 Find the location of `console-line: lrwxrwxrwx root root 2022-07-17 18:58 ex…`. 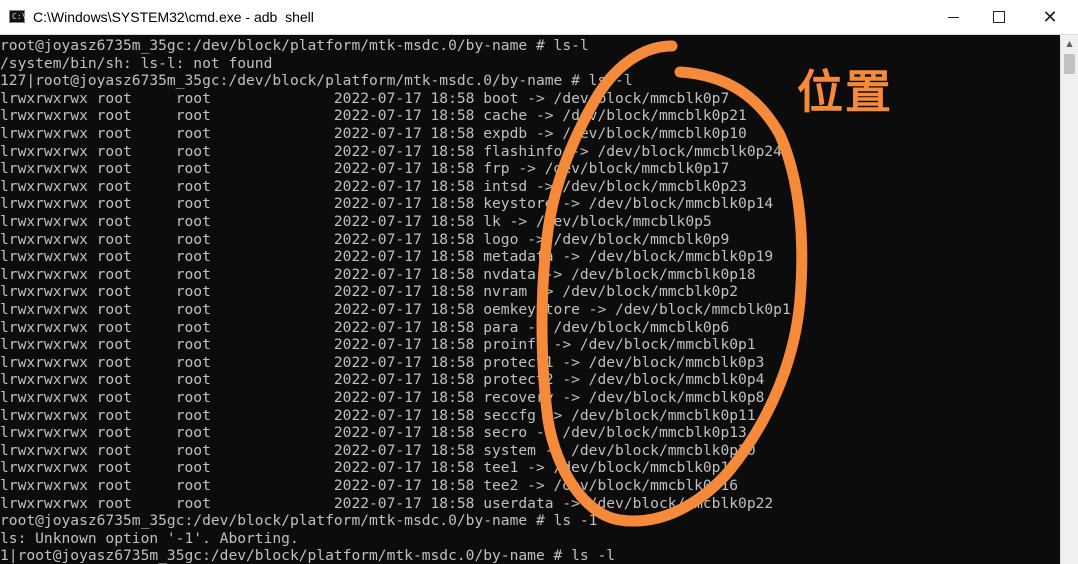

console-line: lrwxrwxrwx root root 2022-07-17 18:58 ex… is located at coordinates (373, 133).